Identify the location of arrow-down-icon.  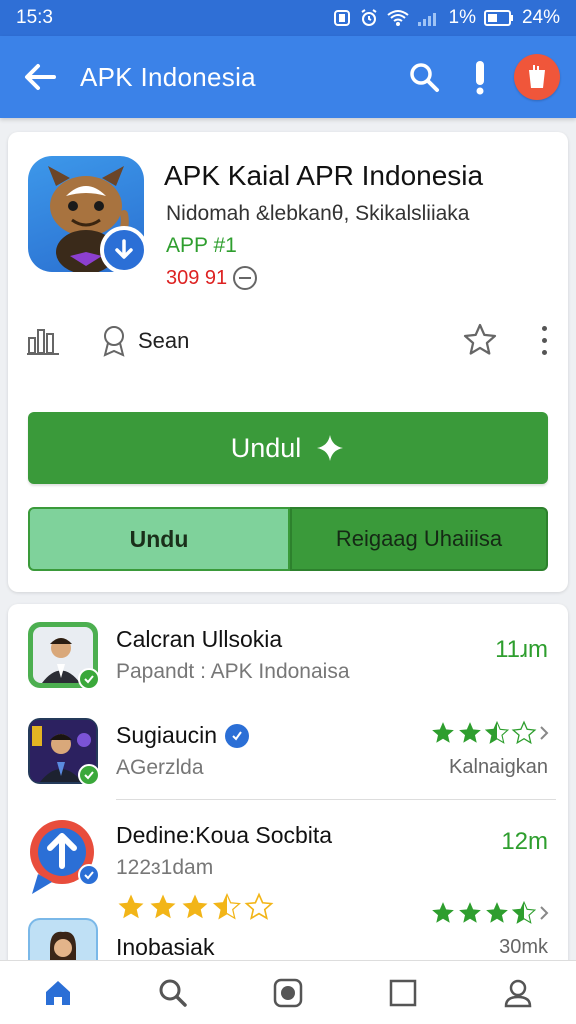
(124, 249).